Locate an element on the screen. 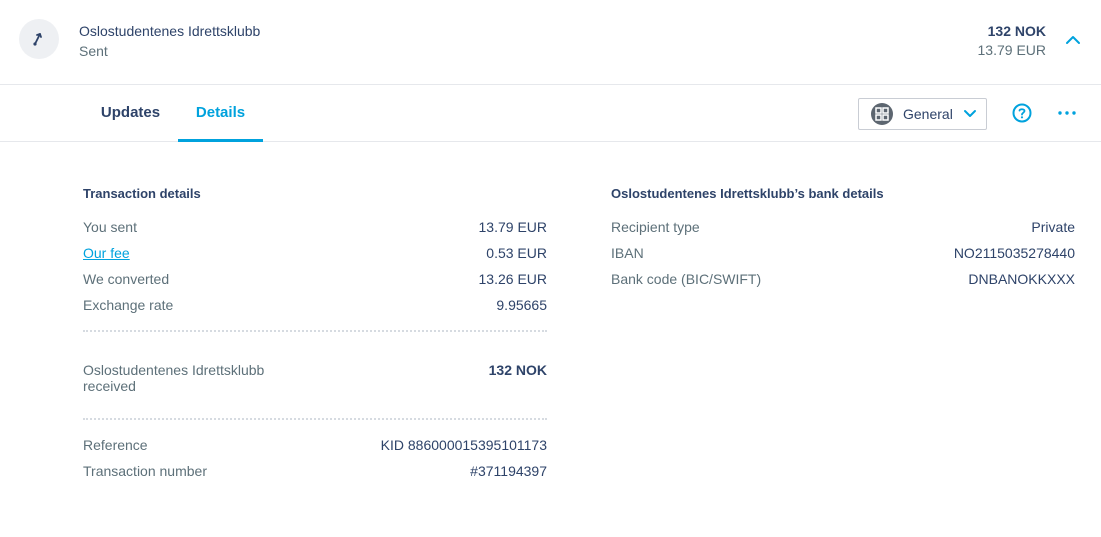  iban-label: IBAN is located at coordinates (627, 253).